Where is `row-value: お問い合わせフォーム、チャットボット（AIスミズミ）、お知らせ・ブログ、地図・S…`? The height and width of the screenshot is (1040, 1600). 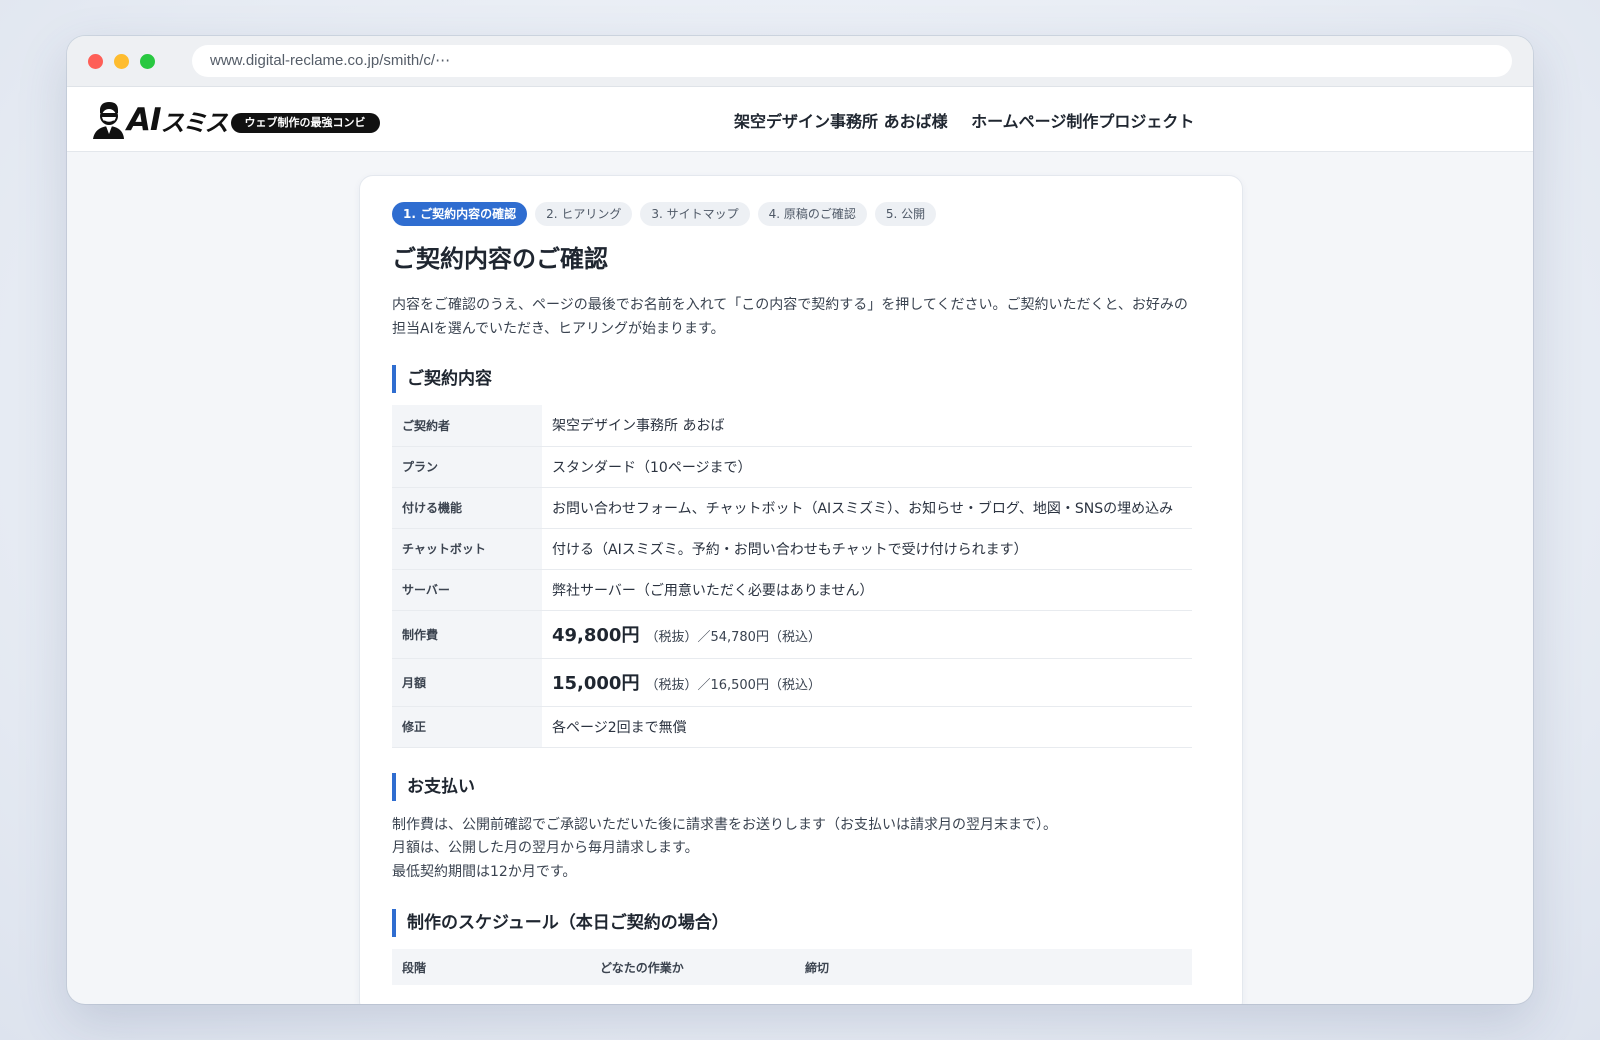
row-value: お問い合わせフォーム、チャットボット（AIスミズミ）、お知らせ・ブログ、地図・S… is located at coordinates (867, 508).